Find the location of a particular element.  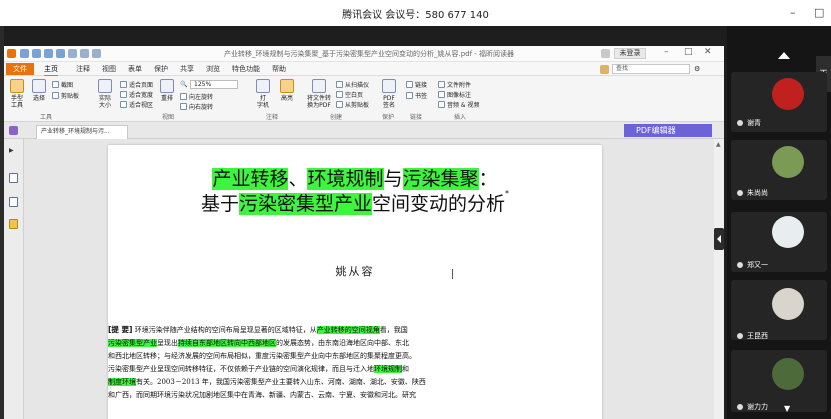

maximize-icon: □ is located at coordinates (819, 12).